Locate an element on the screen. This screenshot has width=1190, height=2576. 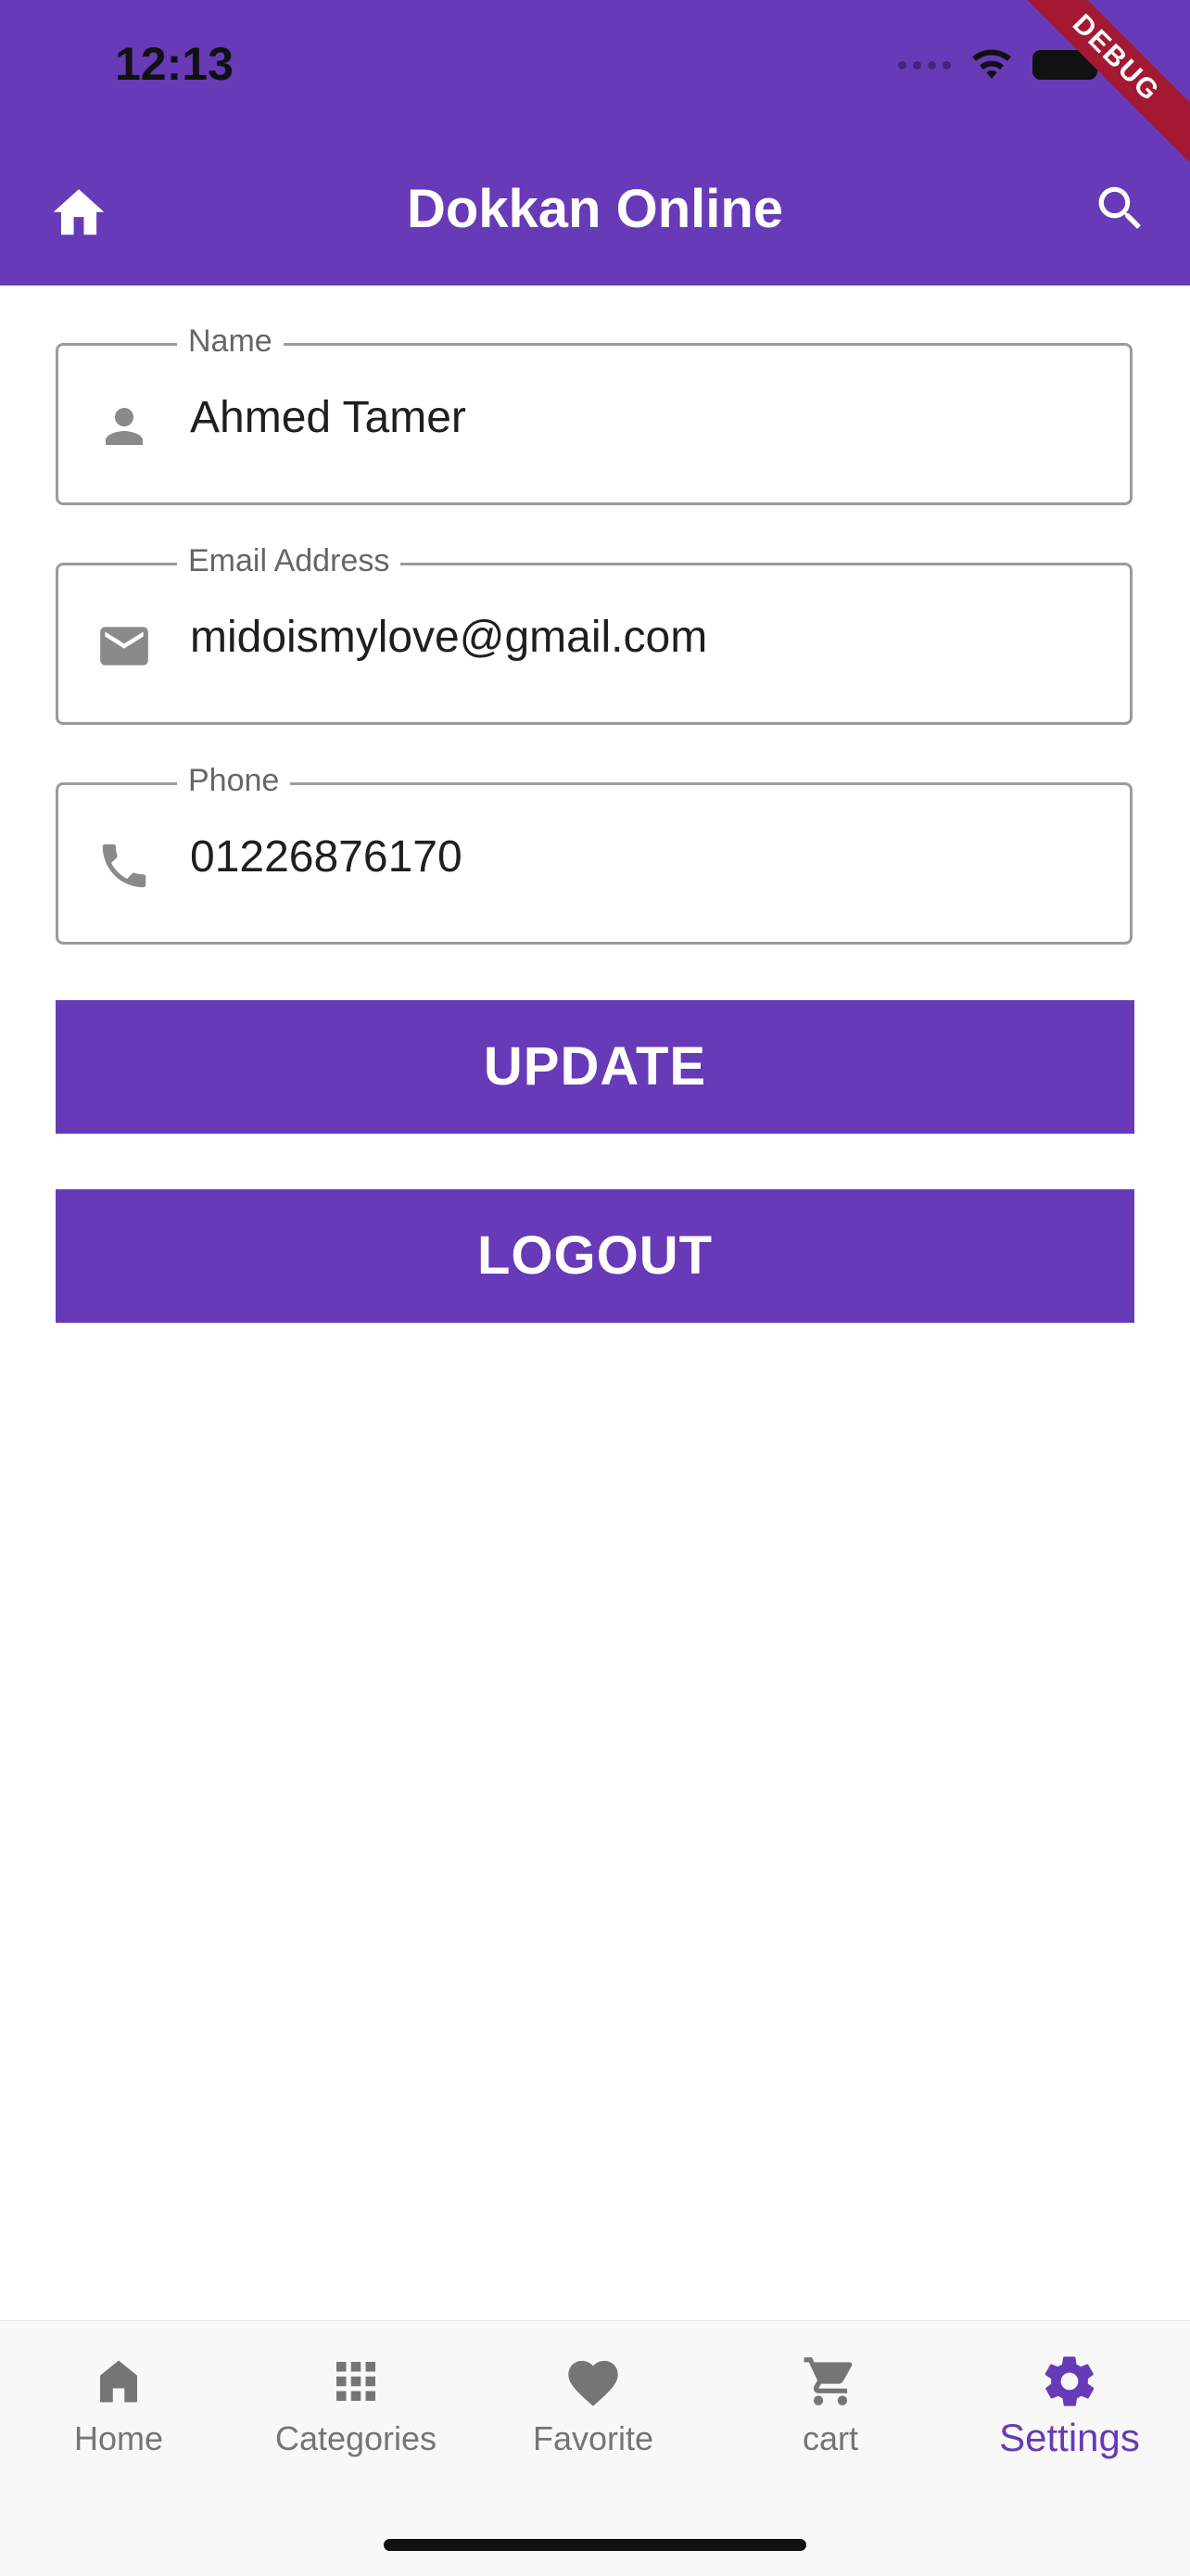
apps-icon is located at coordinates (355, 2381).